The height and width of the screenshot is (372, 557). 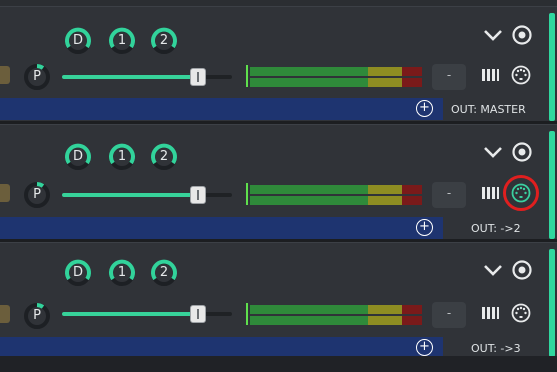 What do you see at coordinates (278, 364) in the screenshot?
I see `bottom-background` at bounding box center [278, 364].